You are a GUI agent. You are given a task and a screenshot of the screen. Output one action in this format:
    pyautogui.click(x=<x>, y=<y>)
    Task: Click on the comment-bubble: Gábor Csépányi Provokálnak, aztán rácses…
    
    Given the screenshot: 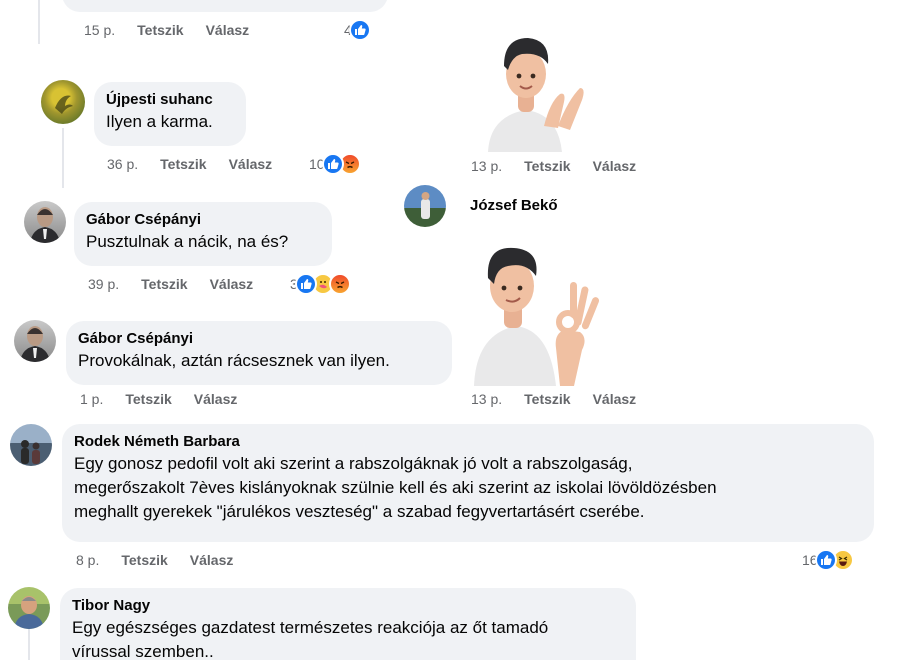 What is the action you would take?
    pyautogui.click(x=259, y=353)
    